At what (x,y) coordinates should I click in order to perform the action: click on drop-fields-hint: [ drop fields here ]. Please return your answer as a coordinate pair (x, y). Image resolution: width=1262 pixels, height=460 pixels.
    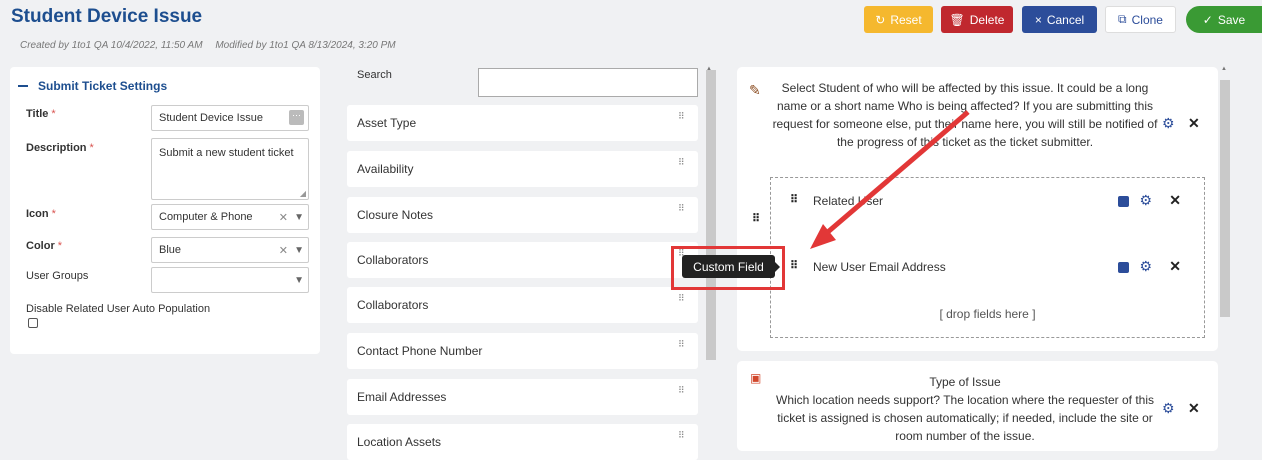
    Looking at the image, I should click on (987, 314).